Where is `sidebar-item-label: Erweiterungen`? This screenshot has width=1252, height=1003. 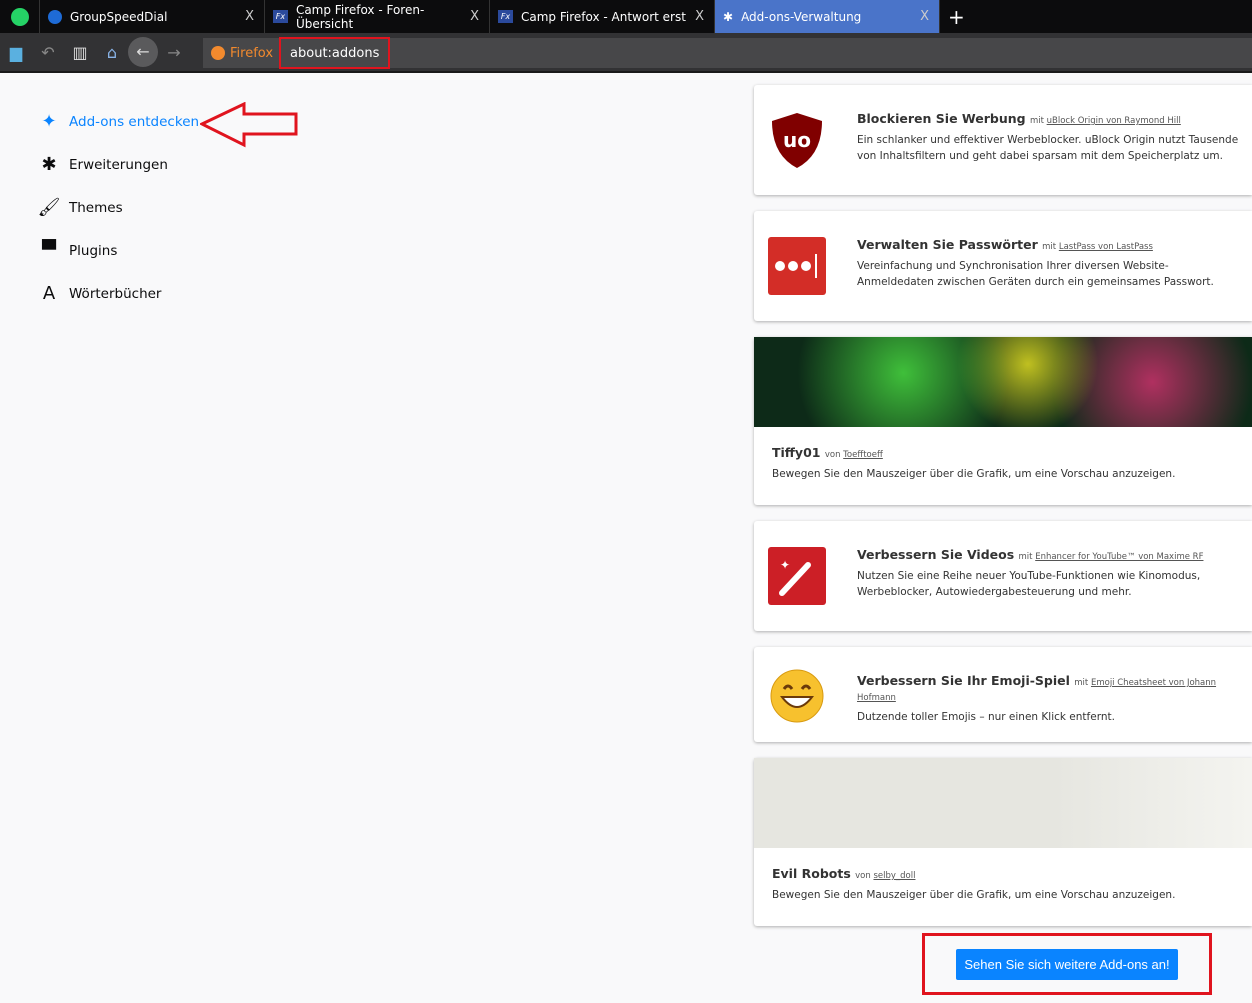 sidebar-item-label: Erweiterungen is located at coordinates (118, 164).